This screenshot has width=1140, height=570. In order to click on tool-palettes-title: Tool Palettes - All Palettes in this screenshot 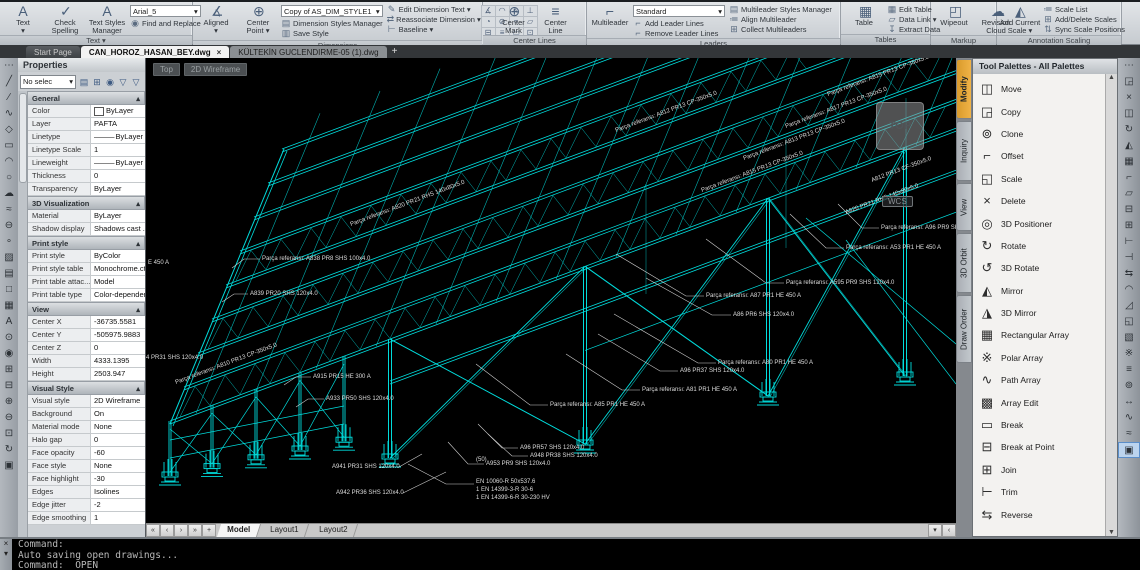, I will do `click(1045, 66)`.